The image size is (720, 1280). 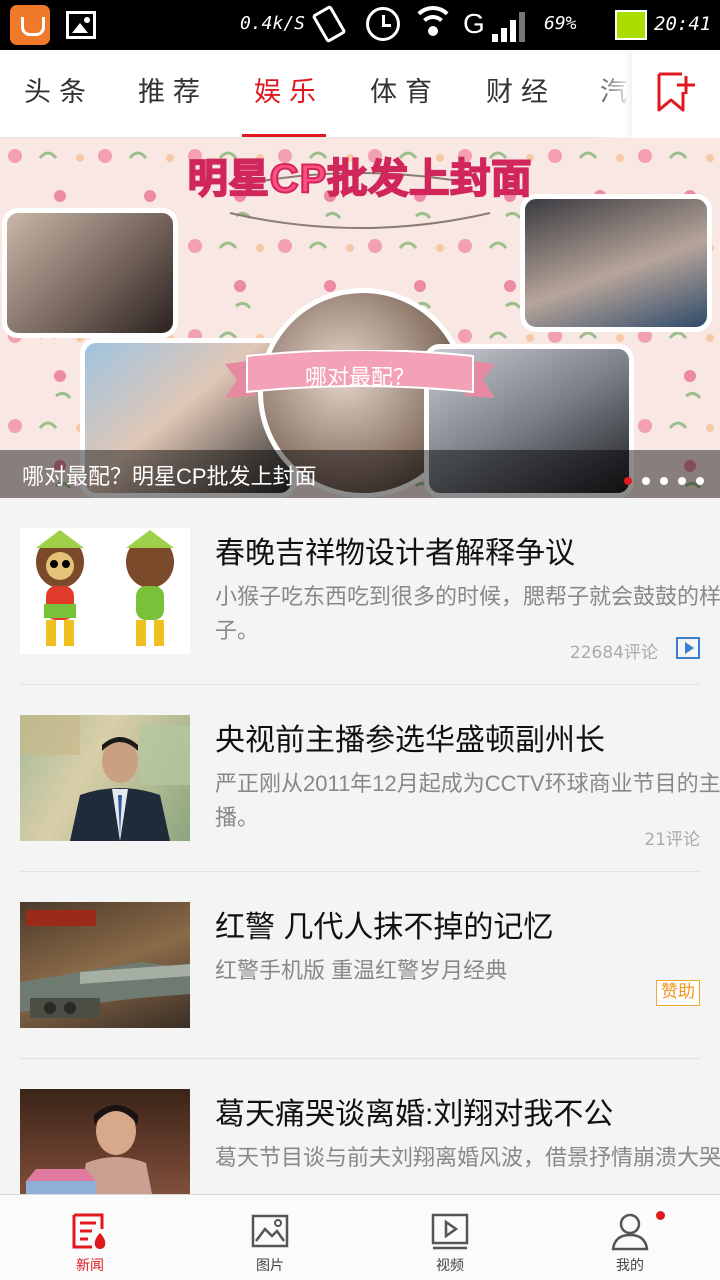 What do you see at coordinates (631, 25) in the screenshot?
I see `battery-icon` at bounding box center [631, 25].